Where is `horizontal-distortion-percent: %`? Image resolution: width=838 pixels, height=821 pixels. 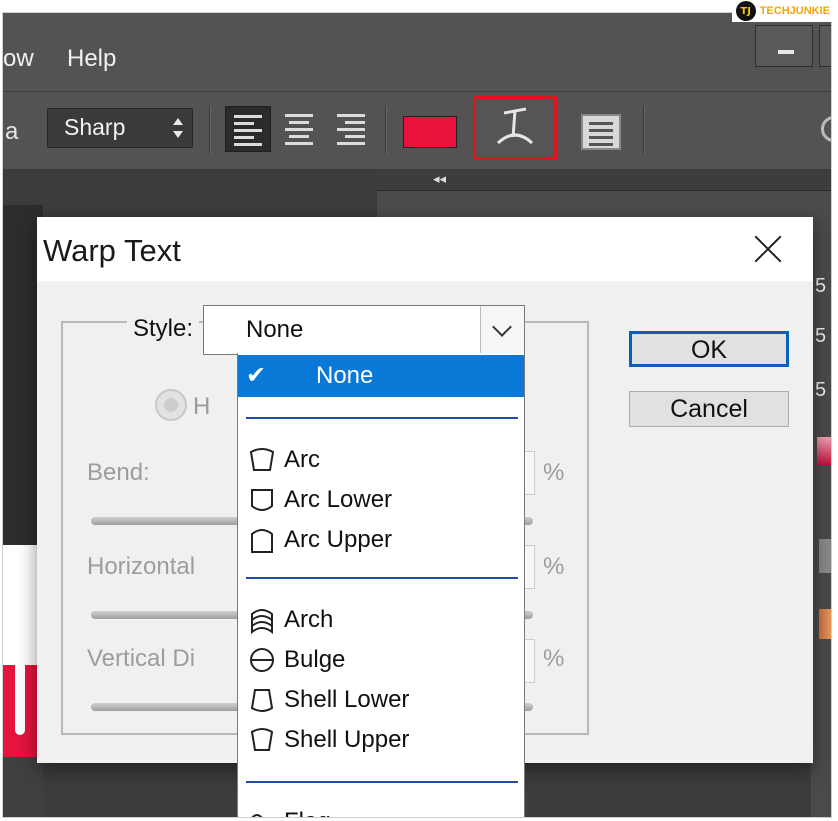
horizontal-distortion-percent: % is located at coordinates (554, 566).